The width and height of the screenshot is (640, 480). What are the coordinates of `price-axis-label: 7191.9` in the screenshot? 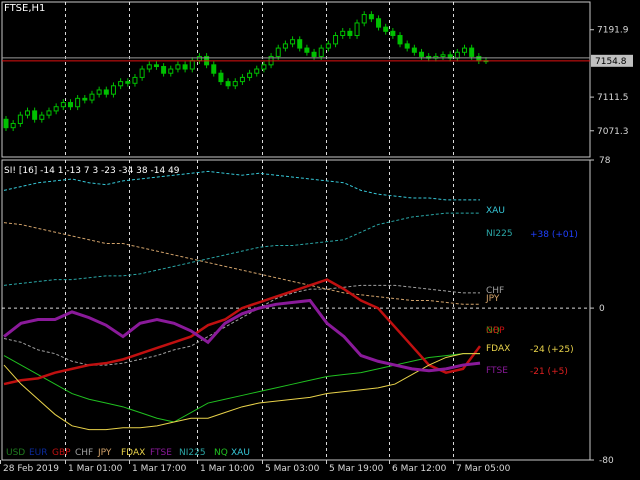 It's located at (613, 31).